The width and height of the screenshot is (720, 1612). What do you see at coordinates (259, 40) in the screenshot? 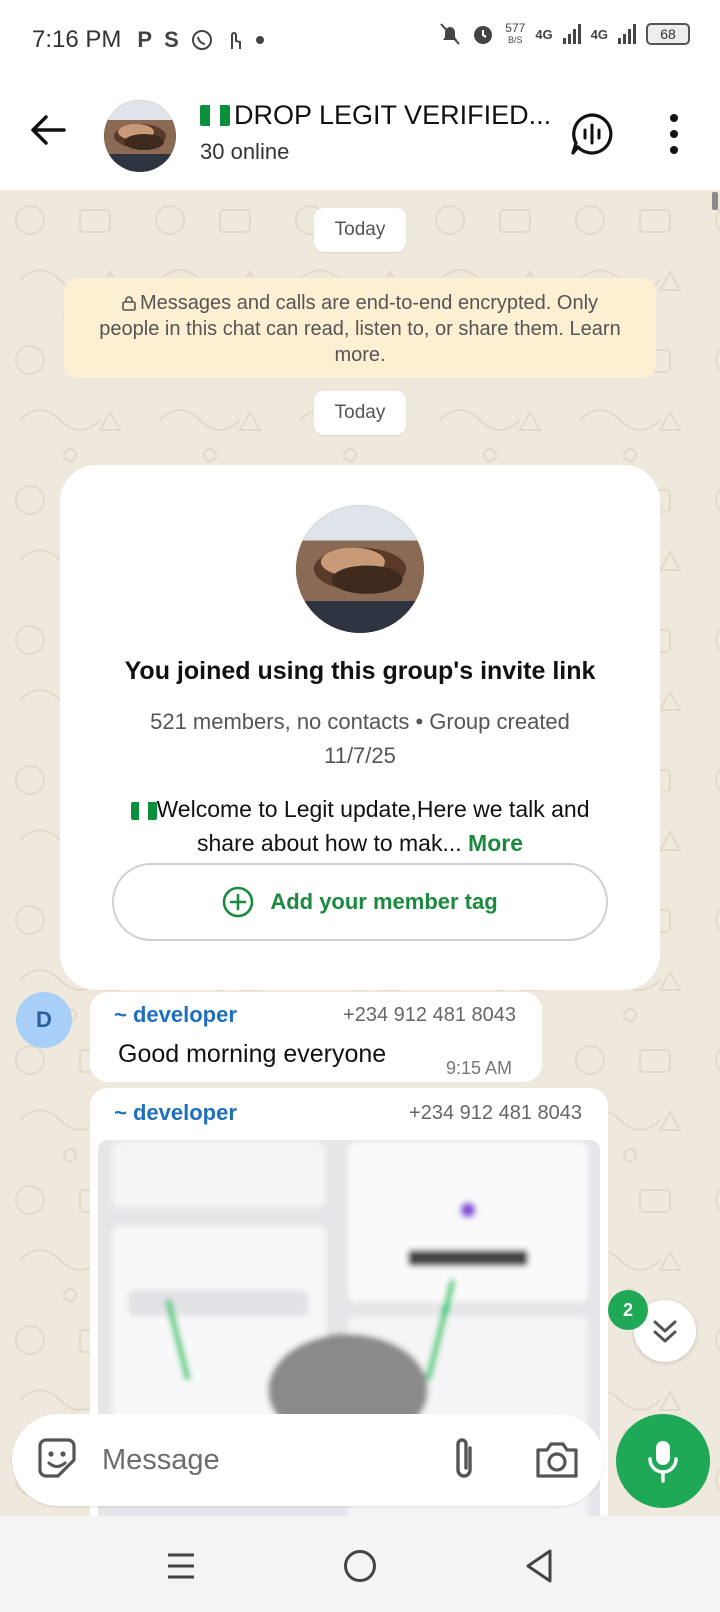
I see `dot-icon` at bounding box center [259, 40].